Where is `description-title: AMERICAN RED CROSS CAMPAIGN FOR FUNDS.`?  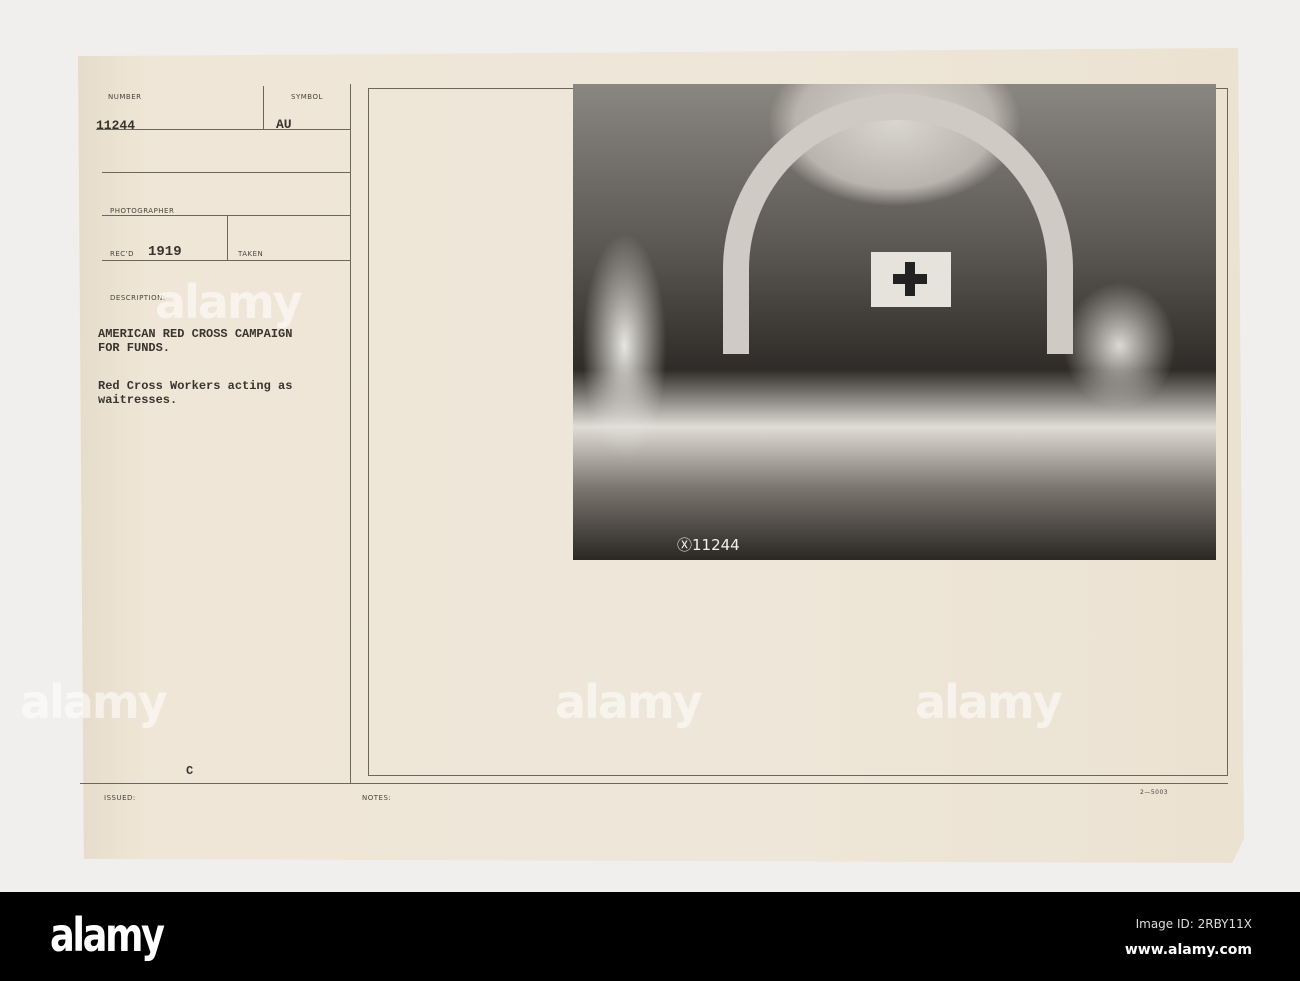
description-title: AMERICAN RED CROSS CAMPAIGN FOR FUNDS. is located at coordinates (195, 341).